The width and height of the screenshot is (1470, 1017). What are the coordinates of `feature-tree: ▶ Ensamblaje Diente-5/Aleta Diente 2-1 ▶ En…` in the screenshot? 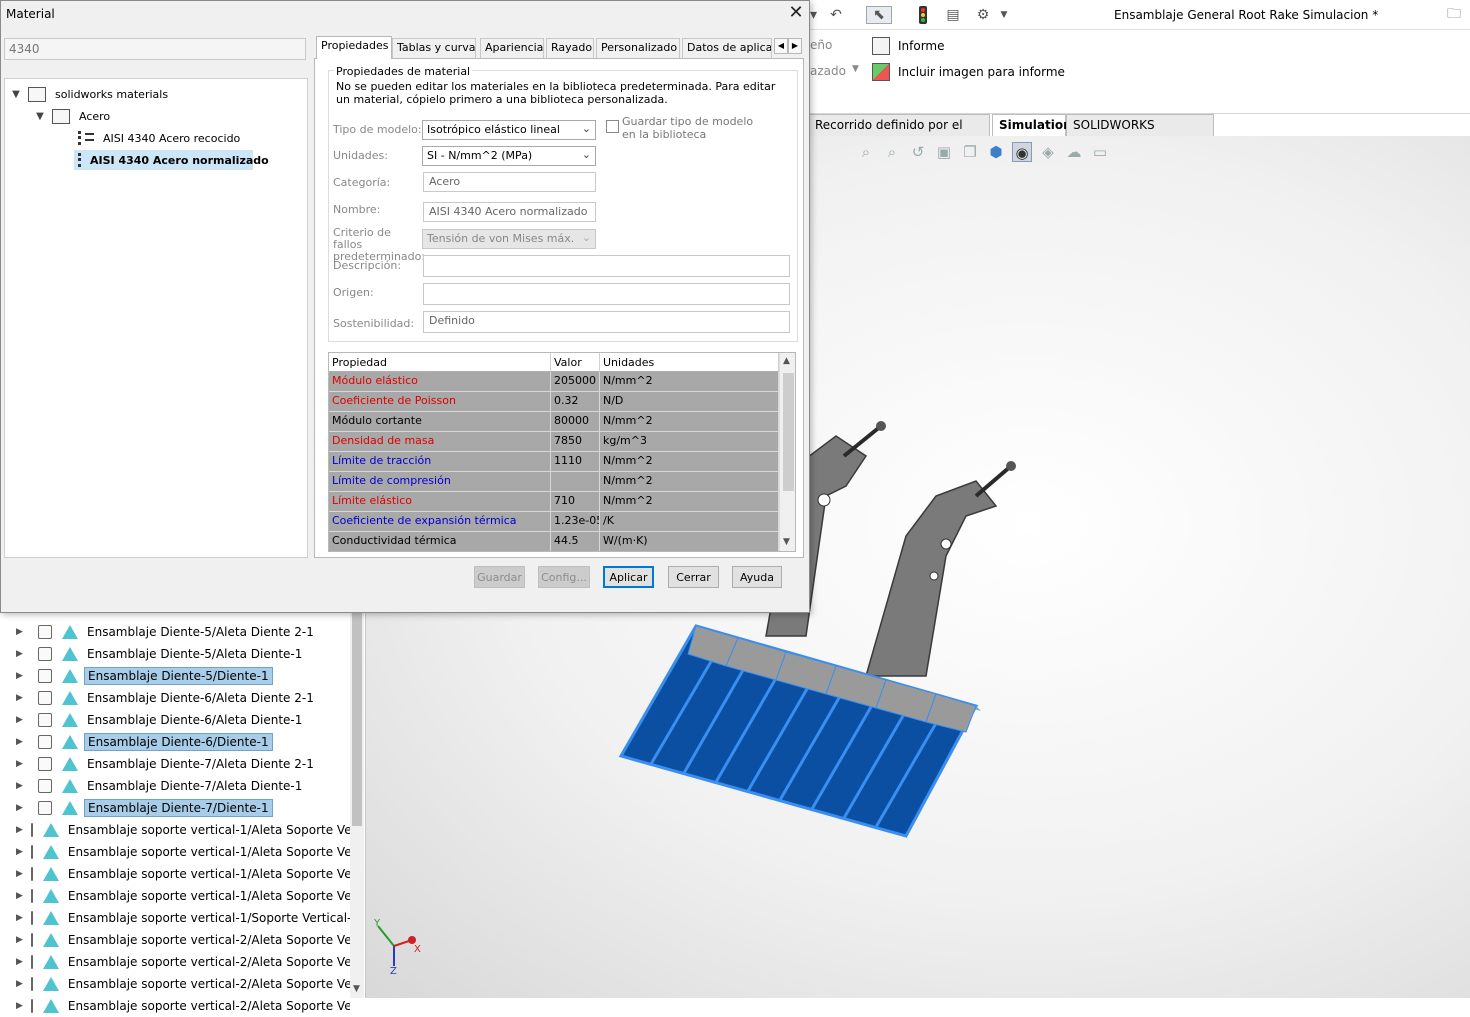 It's located at (183, 812).